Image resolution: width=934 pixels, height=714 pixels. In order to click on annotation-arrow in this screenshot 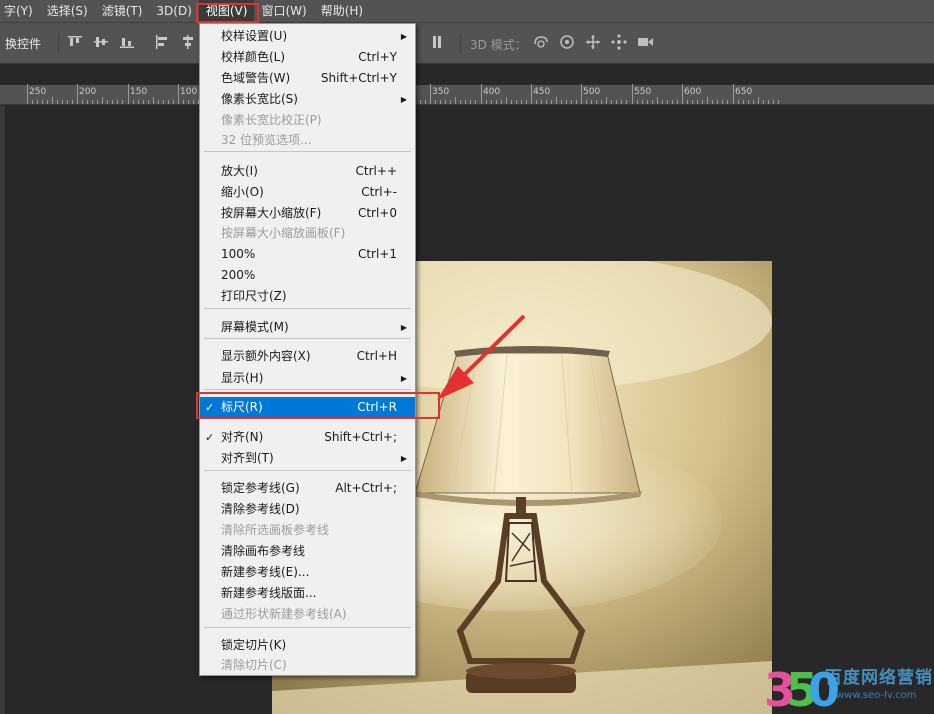, I will do `click(481, 357)`.